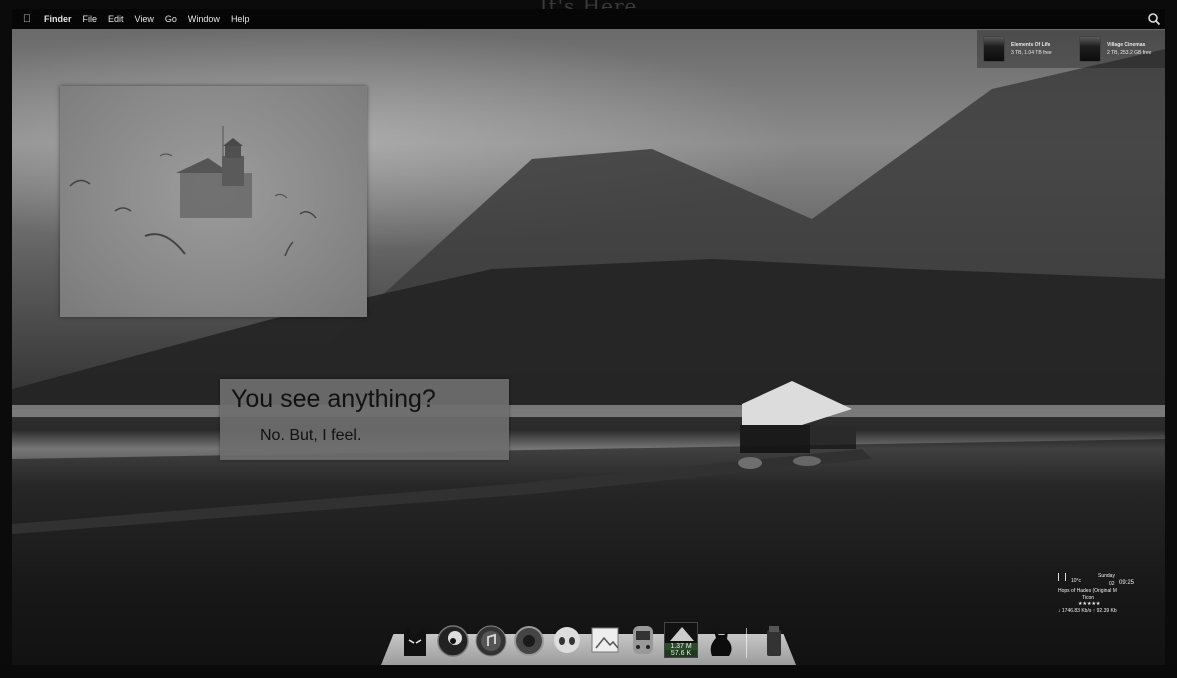 The height and width of the screenshot is (678, 1177). I want to click on search-icon, so click(1154, 19).